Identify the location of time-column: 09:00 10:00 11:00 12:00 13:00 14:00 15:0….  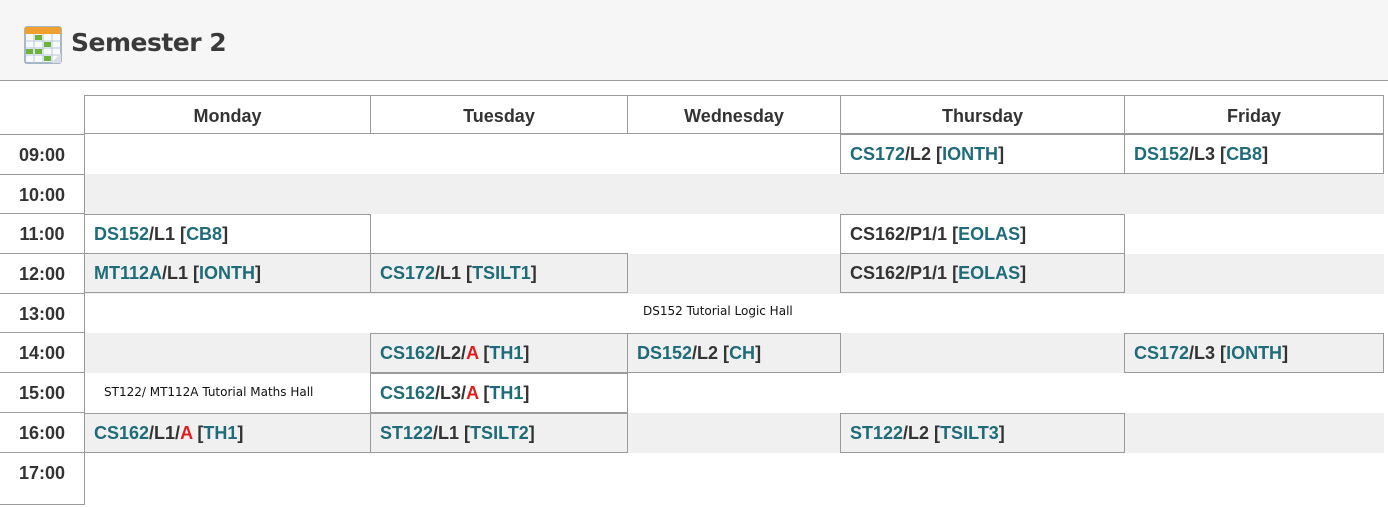
(42, 319).